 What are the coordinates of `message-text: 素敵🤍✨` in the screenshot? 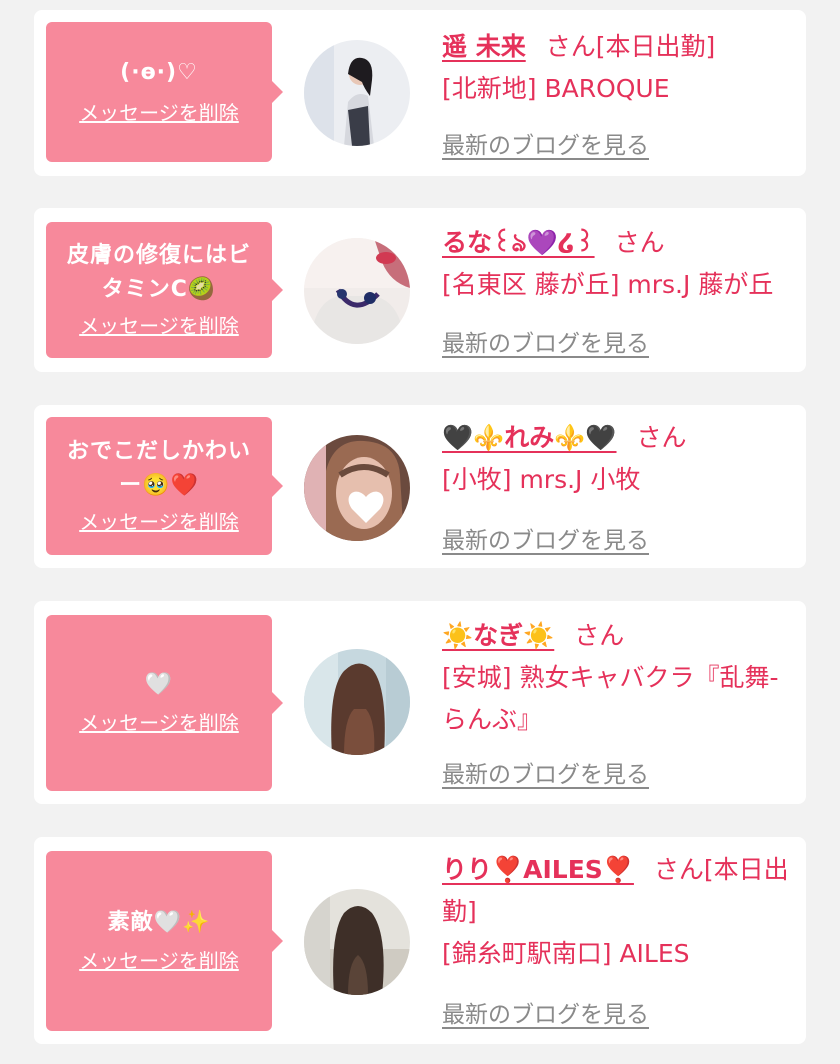 It's located at (159, 922).